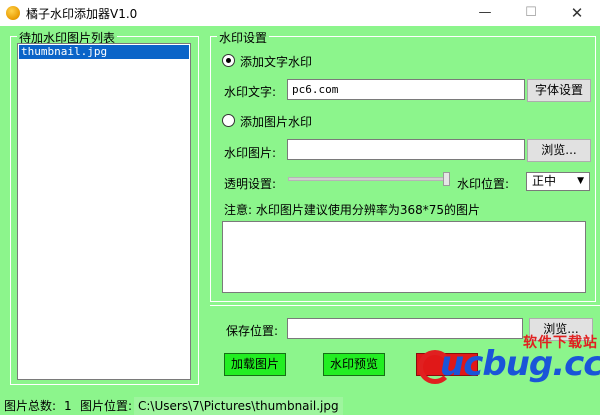  Describe the element at coordinates (405, 306) in the screenshot. I see `bottom-divider` at that location.